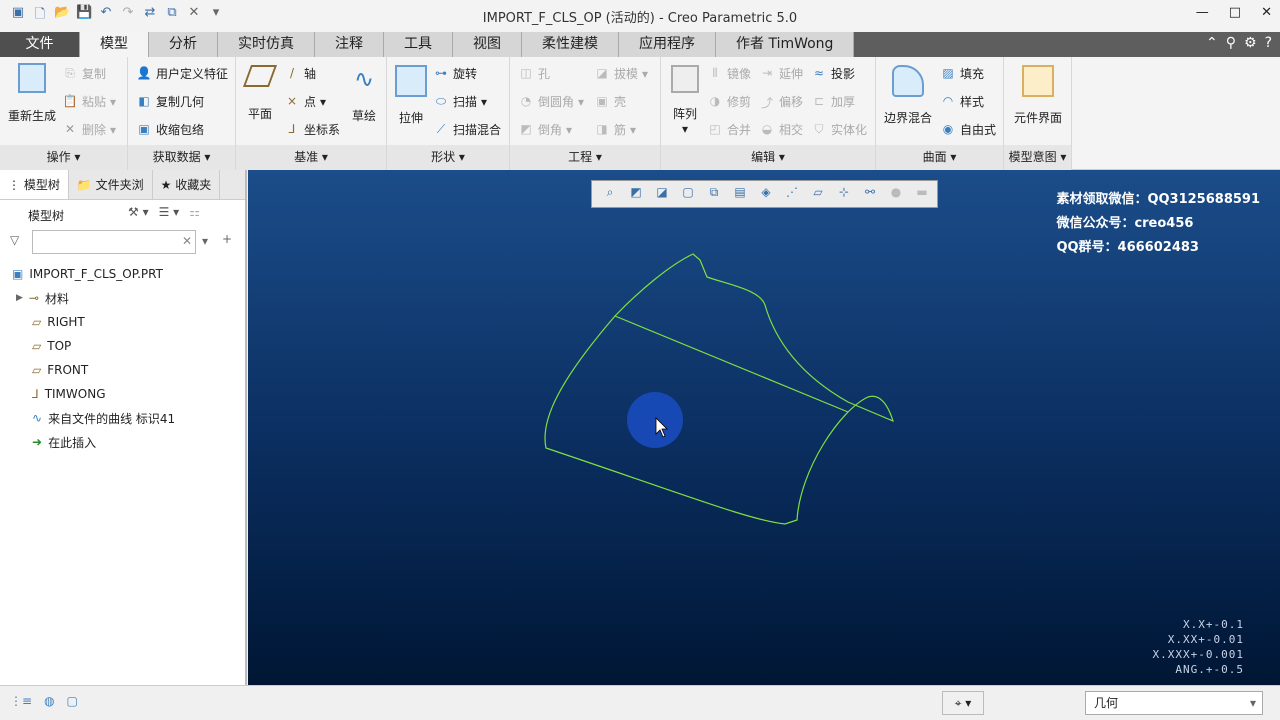 The image size is (1280, 720). What do you see at coordinates (311, 157) in the screenshot?
I see `group-label: 基准 ▾` at bounding box center [311, 157].